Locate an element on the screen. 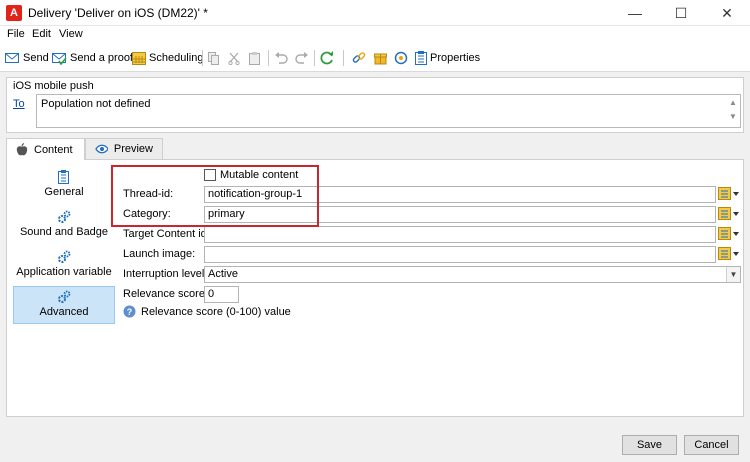 This screenshot has width=750, height=462. target-content-id-edit-button is located at coordinates (729, 234).